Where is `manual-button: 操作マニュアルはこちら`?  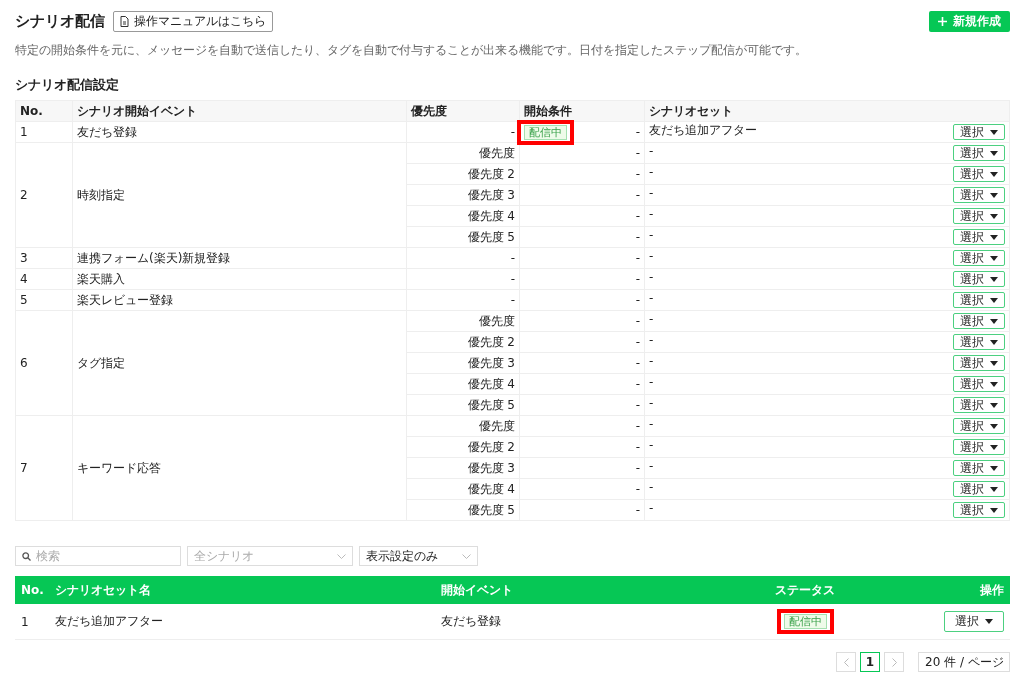 manual-button: 操作マニュアルはこちら is located at coordinates (193, 21).